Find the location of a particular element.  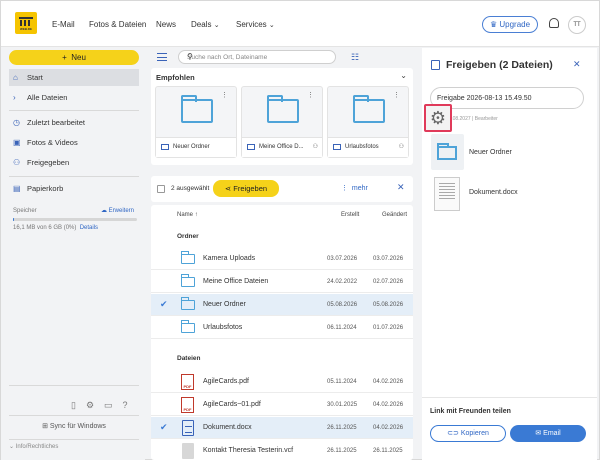

storage-usage: 16,1 MB von 6 GB (0%) Details is located at coordinates (56, 228).